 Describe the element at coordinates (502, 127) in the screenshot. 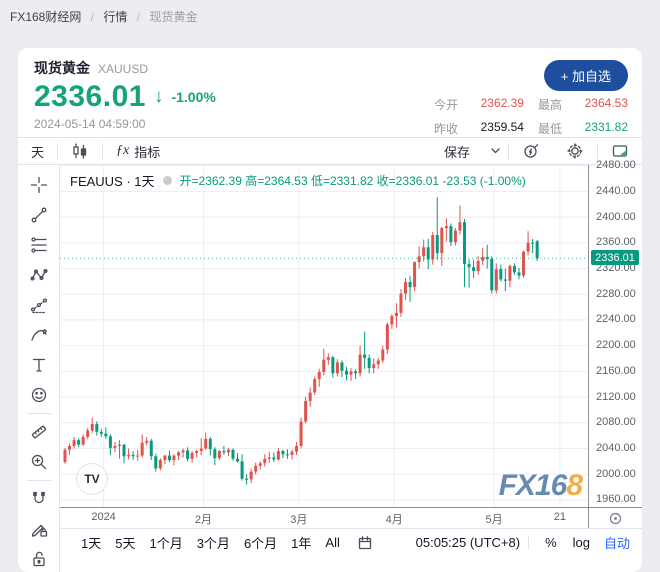

I see `stat-prevclose-value: 2359.54` at that location.